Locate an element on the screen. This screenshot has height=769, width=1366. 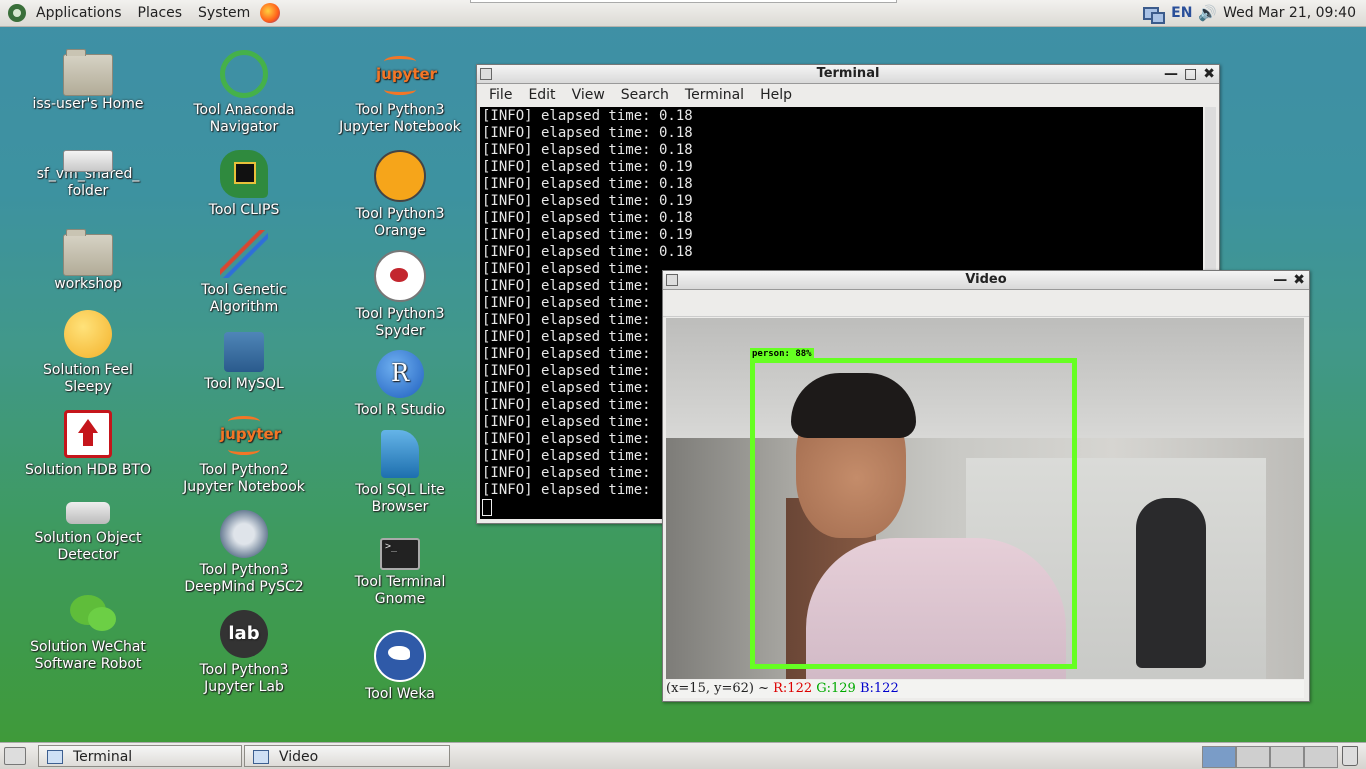
status-red: R:122 is located at coordinates (793, 688).